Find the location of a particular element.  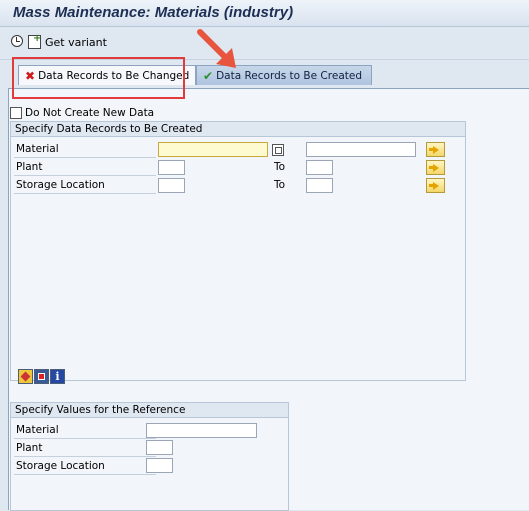

plant-more-button is located at coordinates (435, 167).